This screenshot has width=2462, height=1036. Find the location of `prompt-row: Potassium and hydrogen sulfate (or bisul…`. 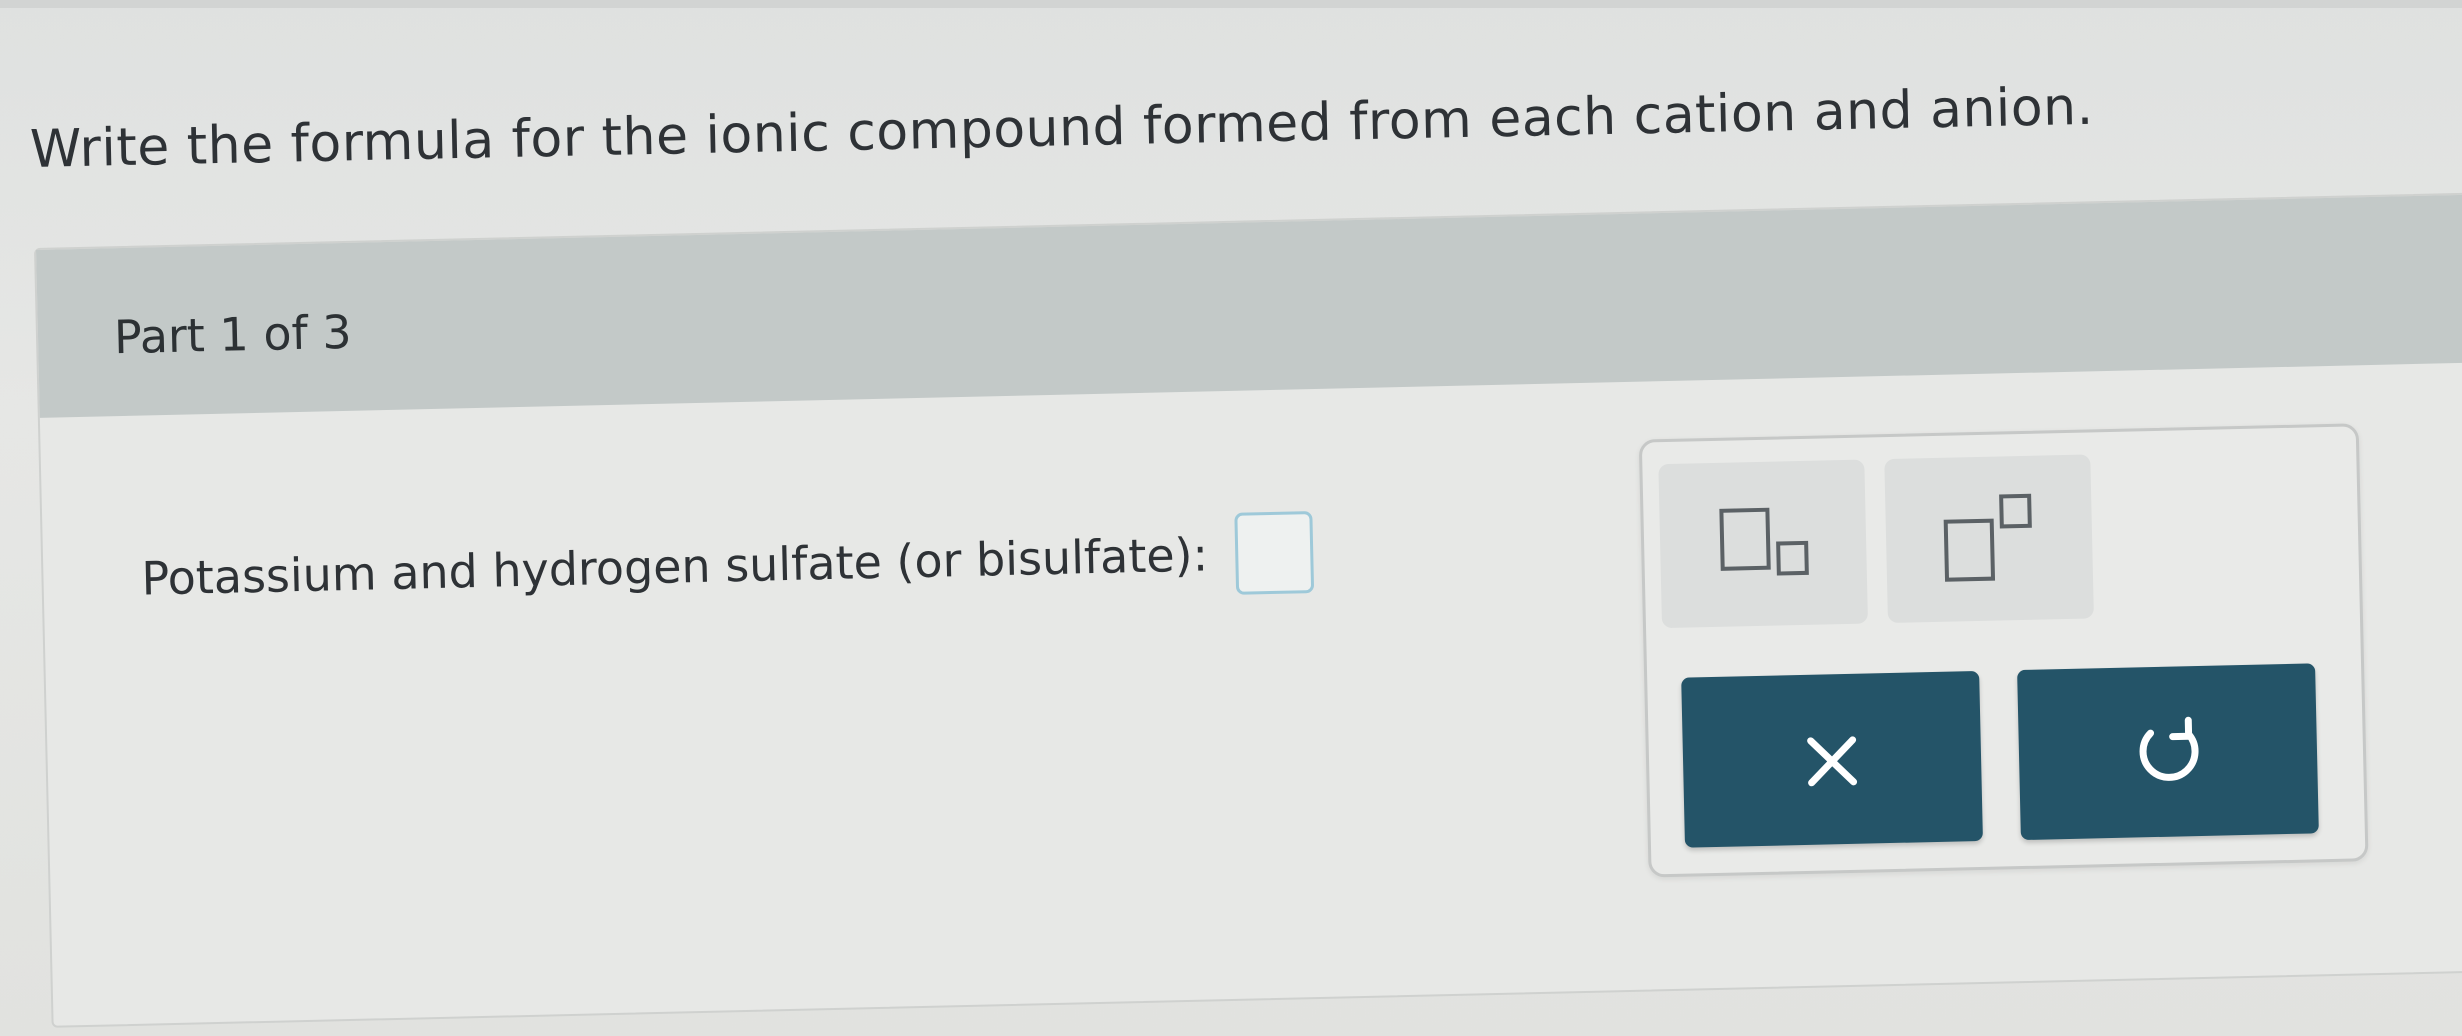

prompt-row: Potassium and hydrogen sulfate (or bisul… is located at coordinates (727, 565).